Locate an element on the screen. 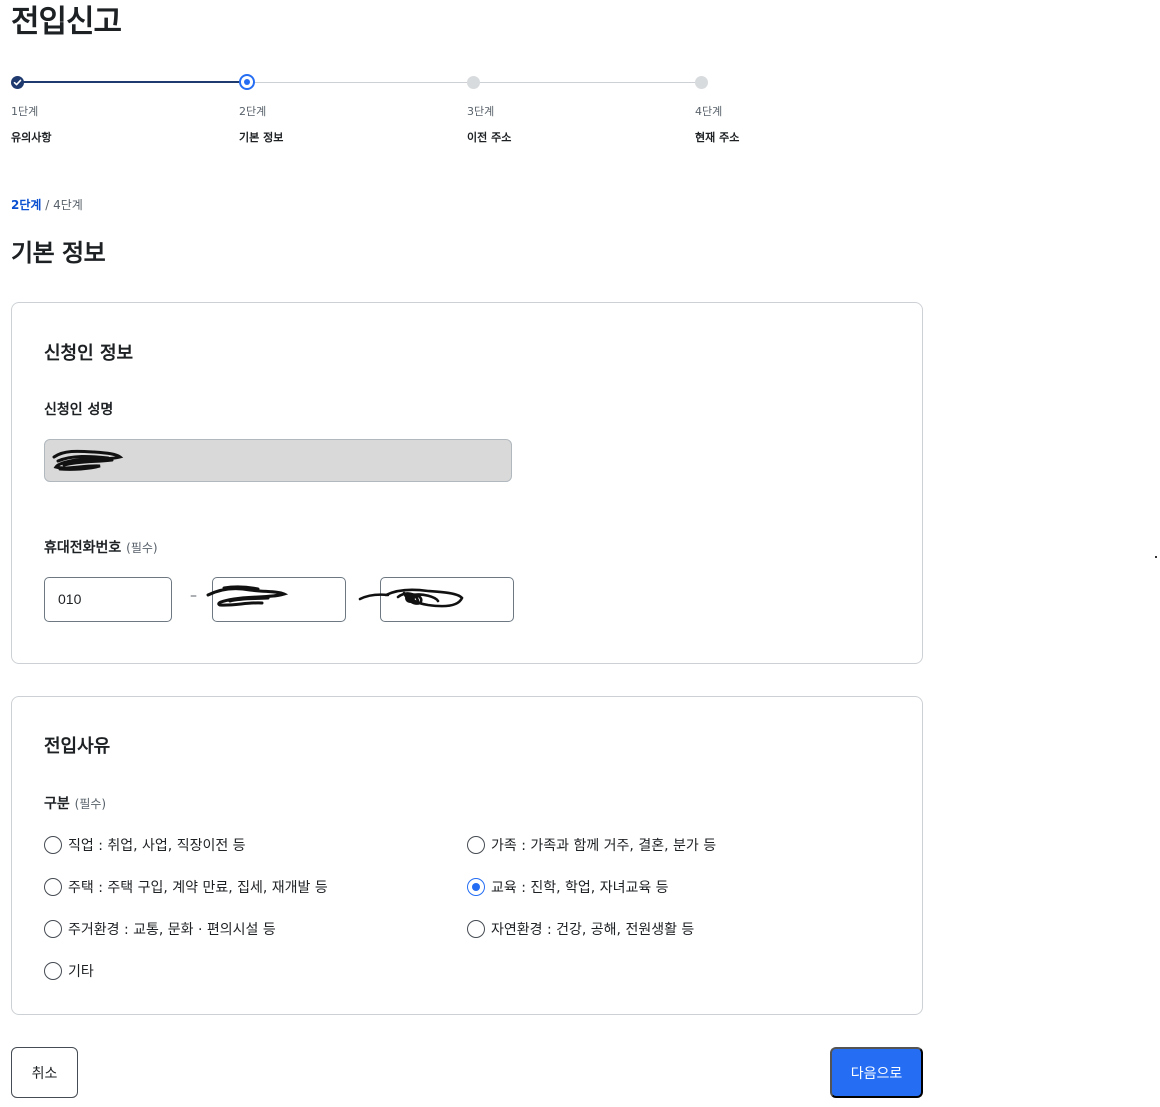  current-step-icon is located at coordinates (247, 82).